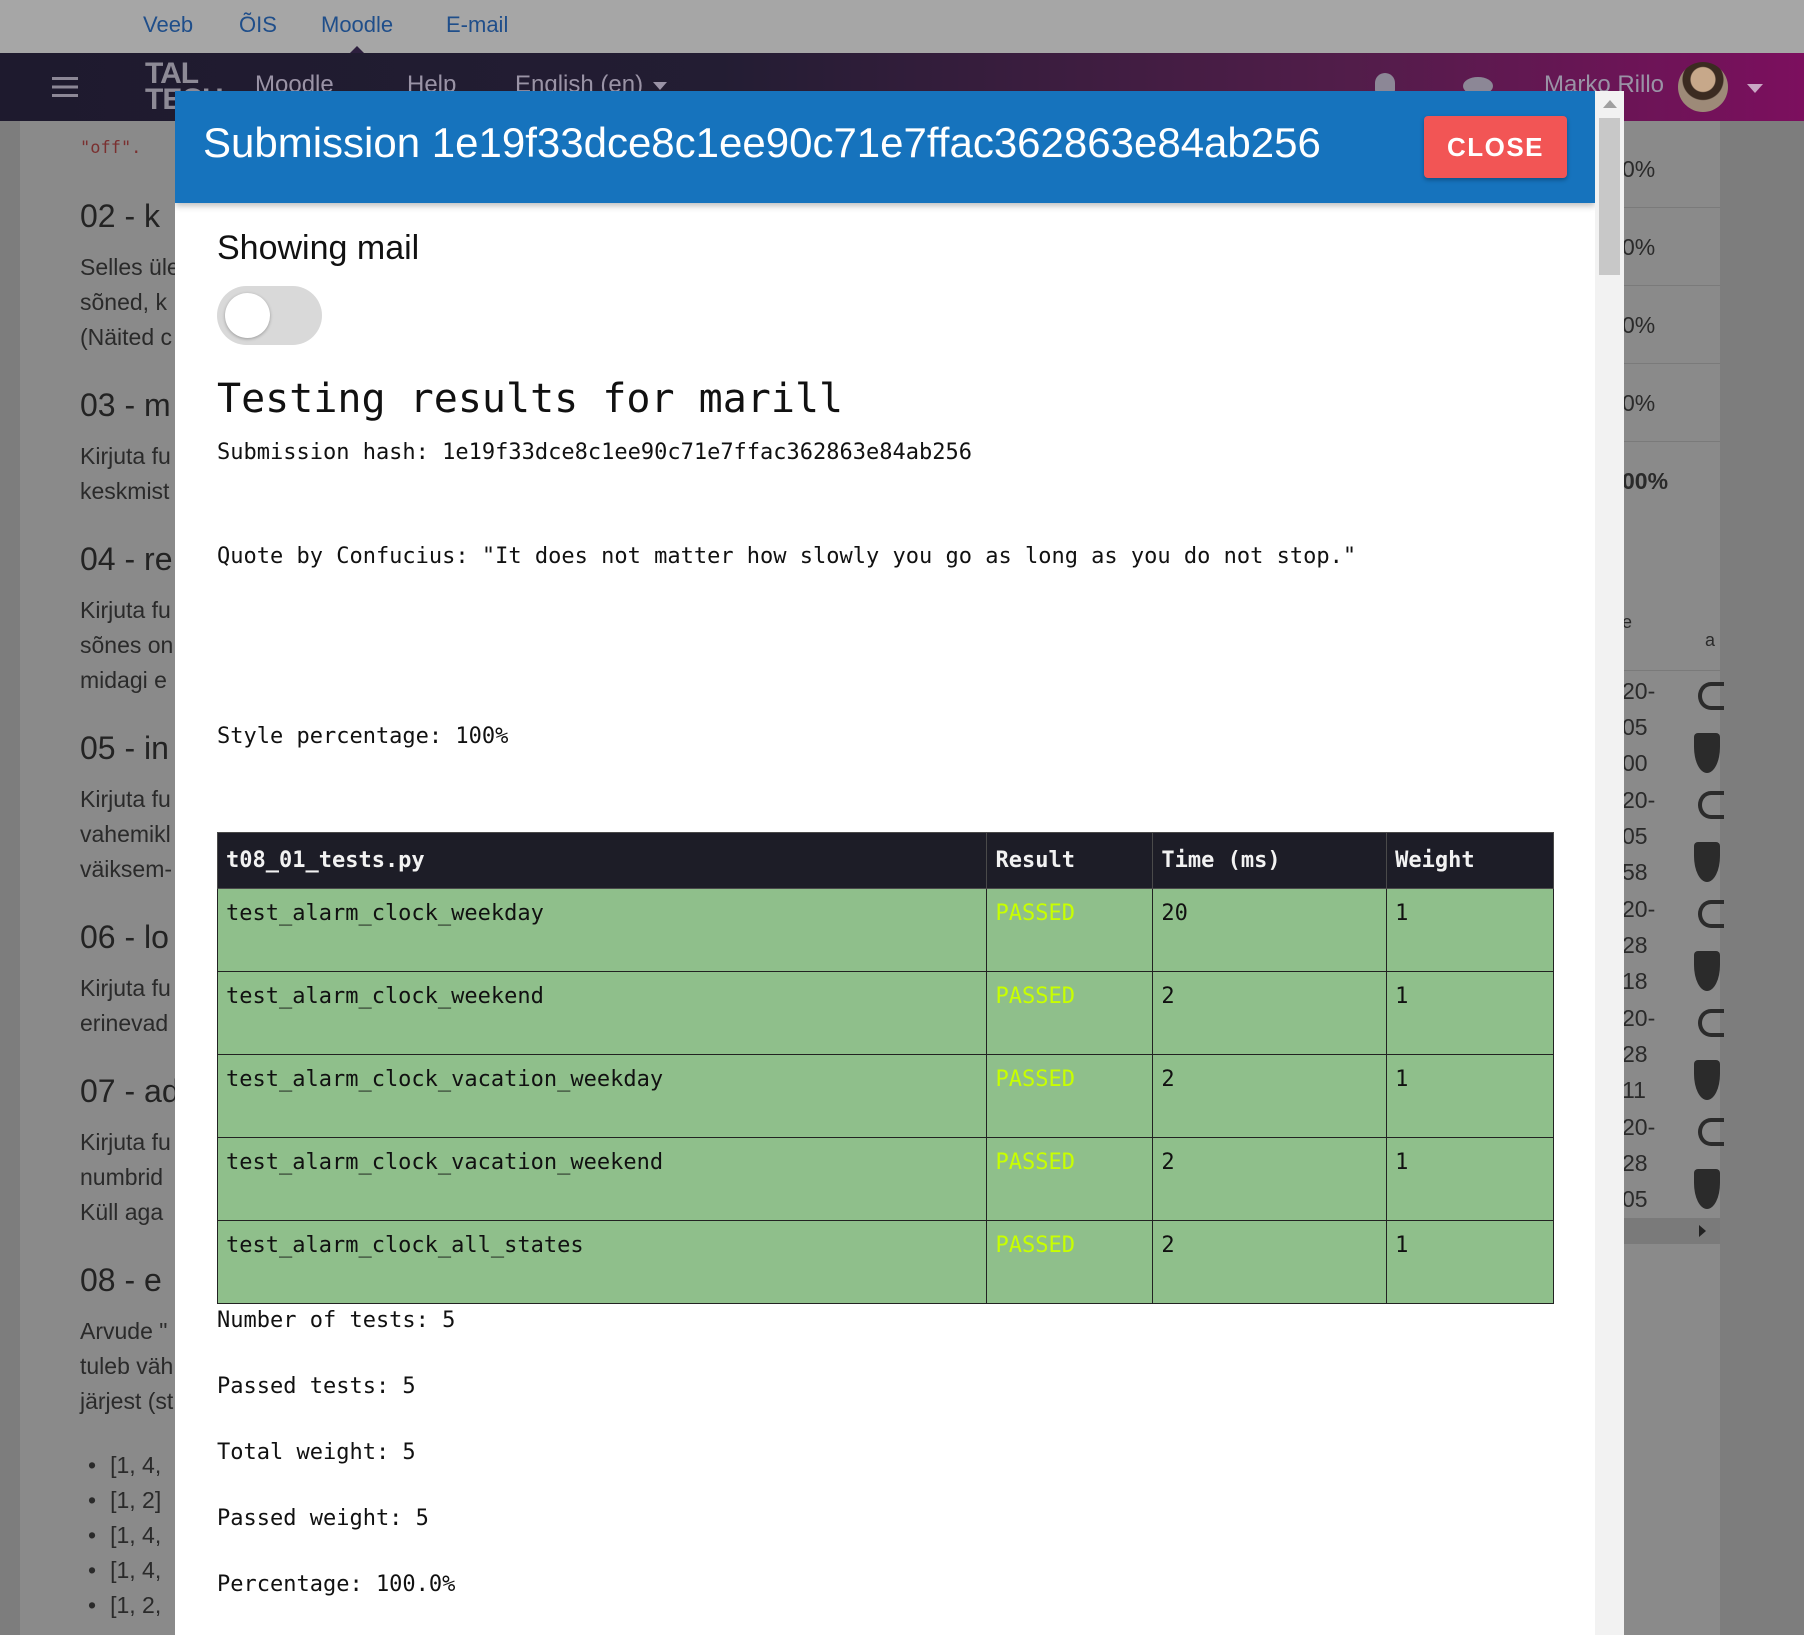 The height and width of the screenshot is (1635, 1804). Describe the element at coordinates (902, 29) in the screenshot. I see `top-links-bar: Veeb ÕIS Moodle E-mail` at that location.